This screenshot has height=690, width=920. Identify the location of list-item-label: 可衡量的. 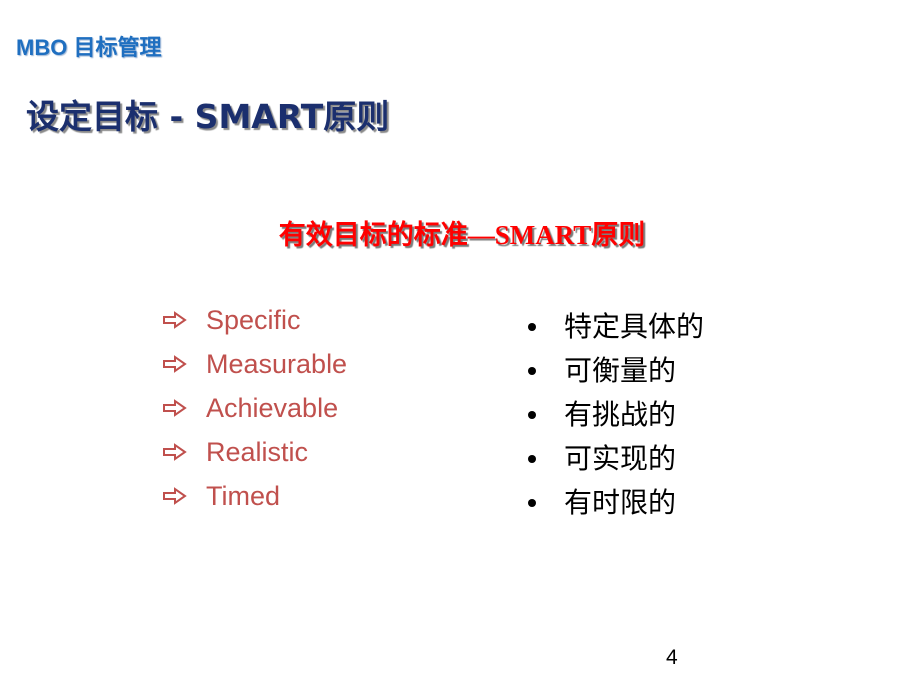
(620, 370).